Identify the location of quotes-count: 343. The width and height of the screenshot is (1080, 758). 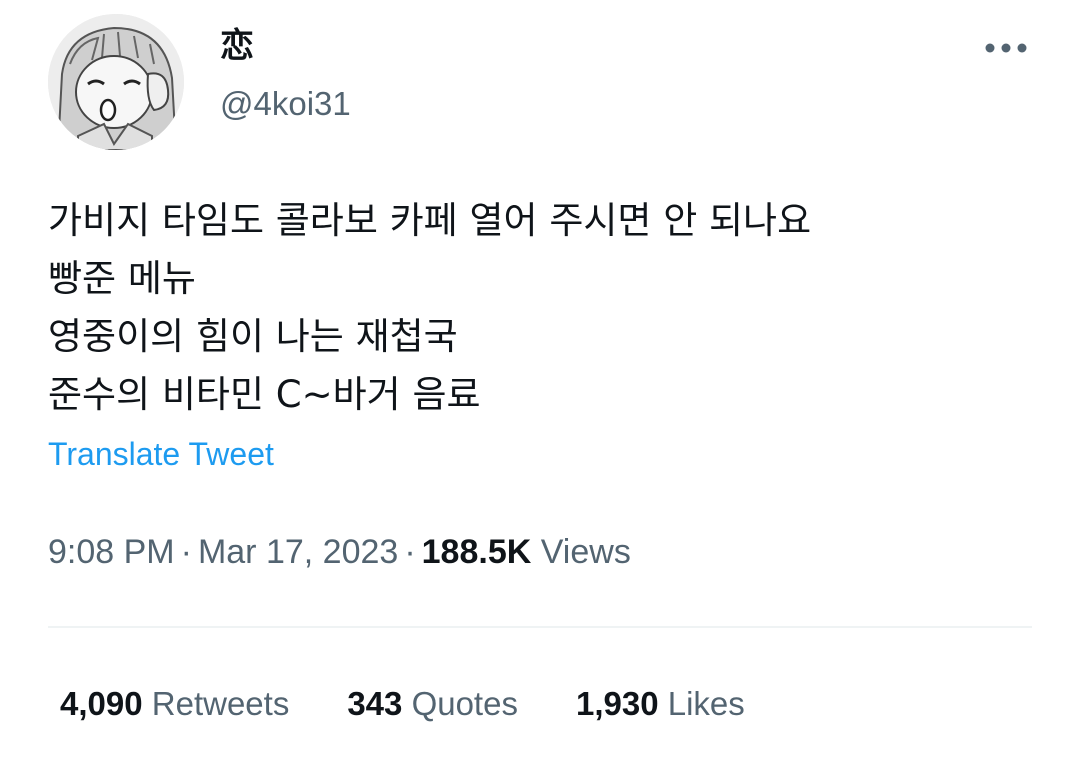
(375, 703).